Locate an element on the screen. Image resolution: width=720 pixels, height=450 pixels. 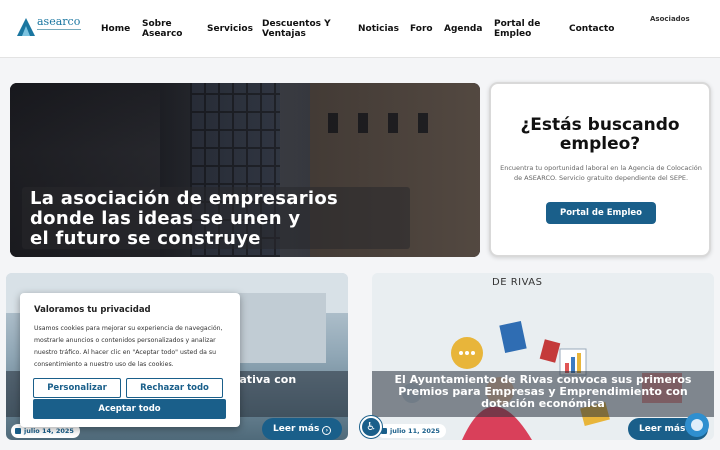
nav-agenda: Agenda is located at coordinates (463, 29).